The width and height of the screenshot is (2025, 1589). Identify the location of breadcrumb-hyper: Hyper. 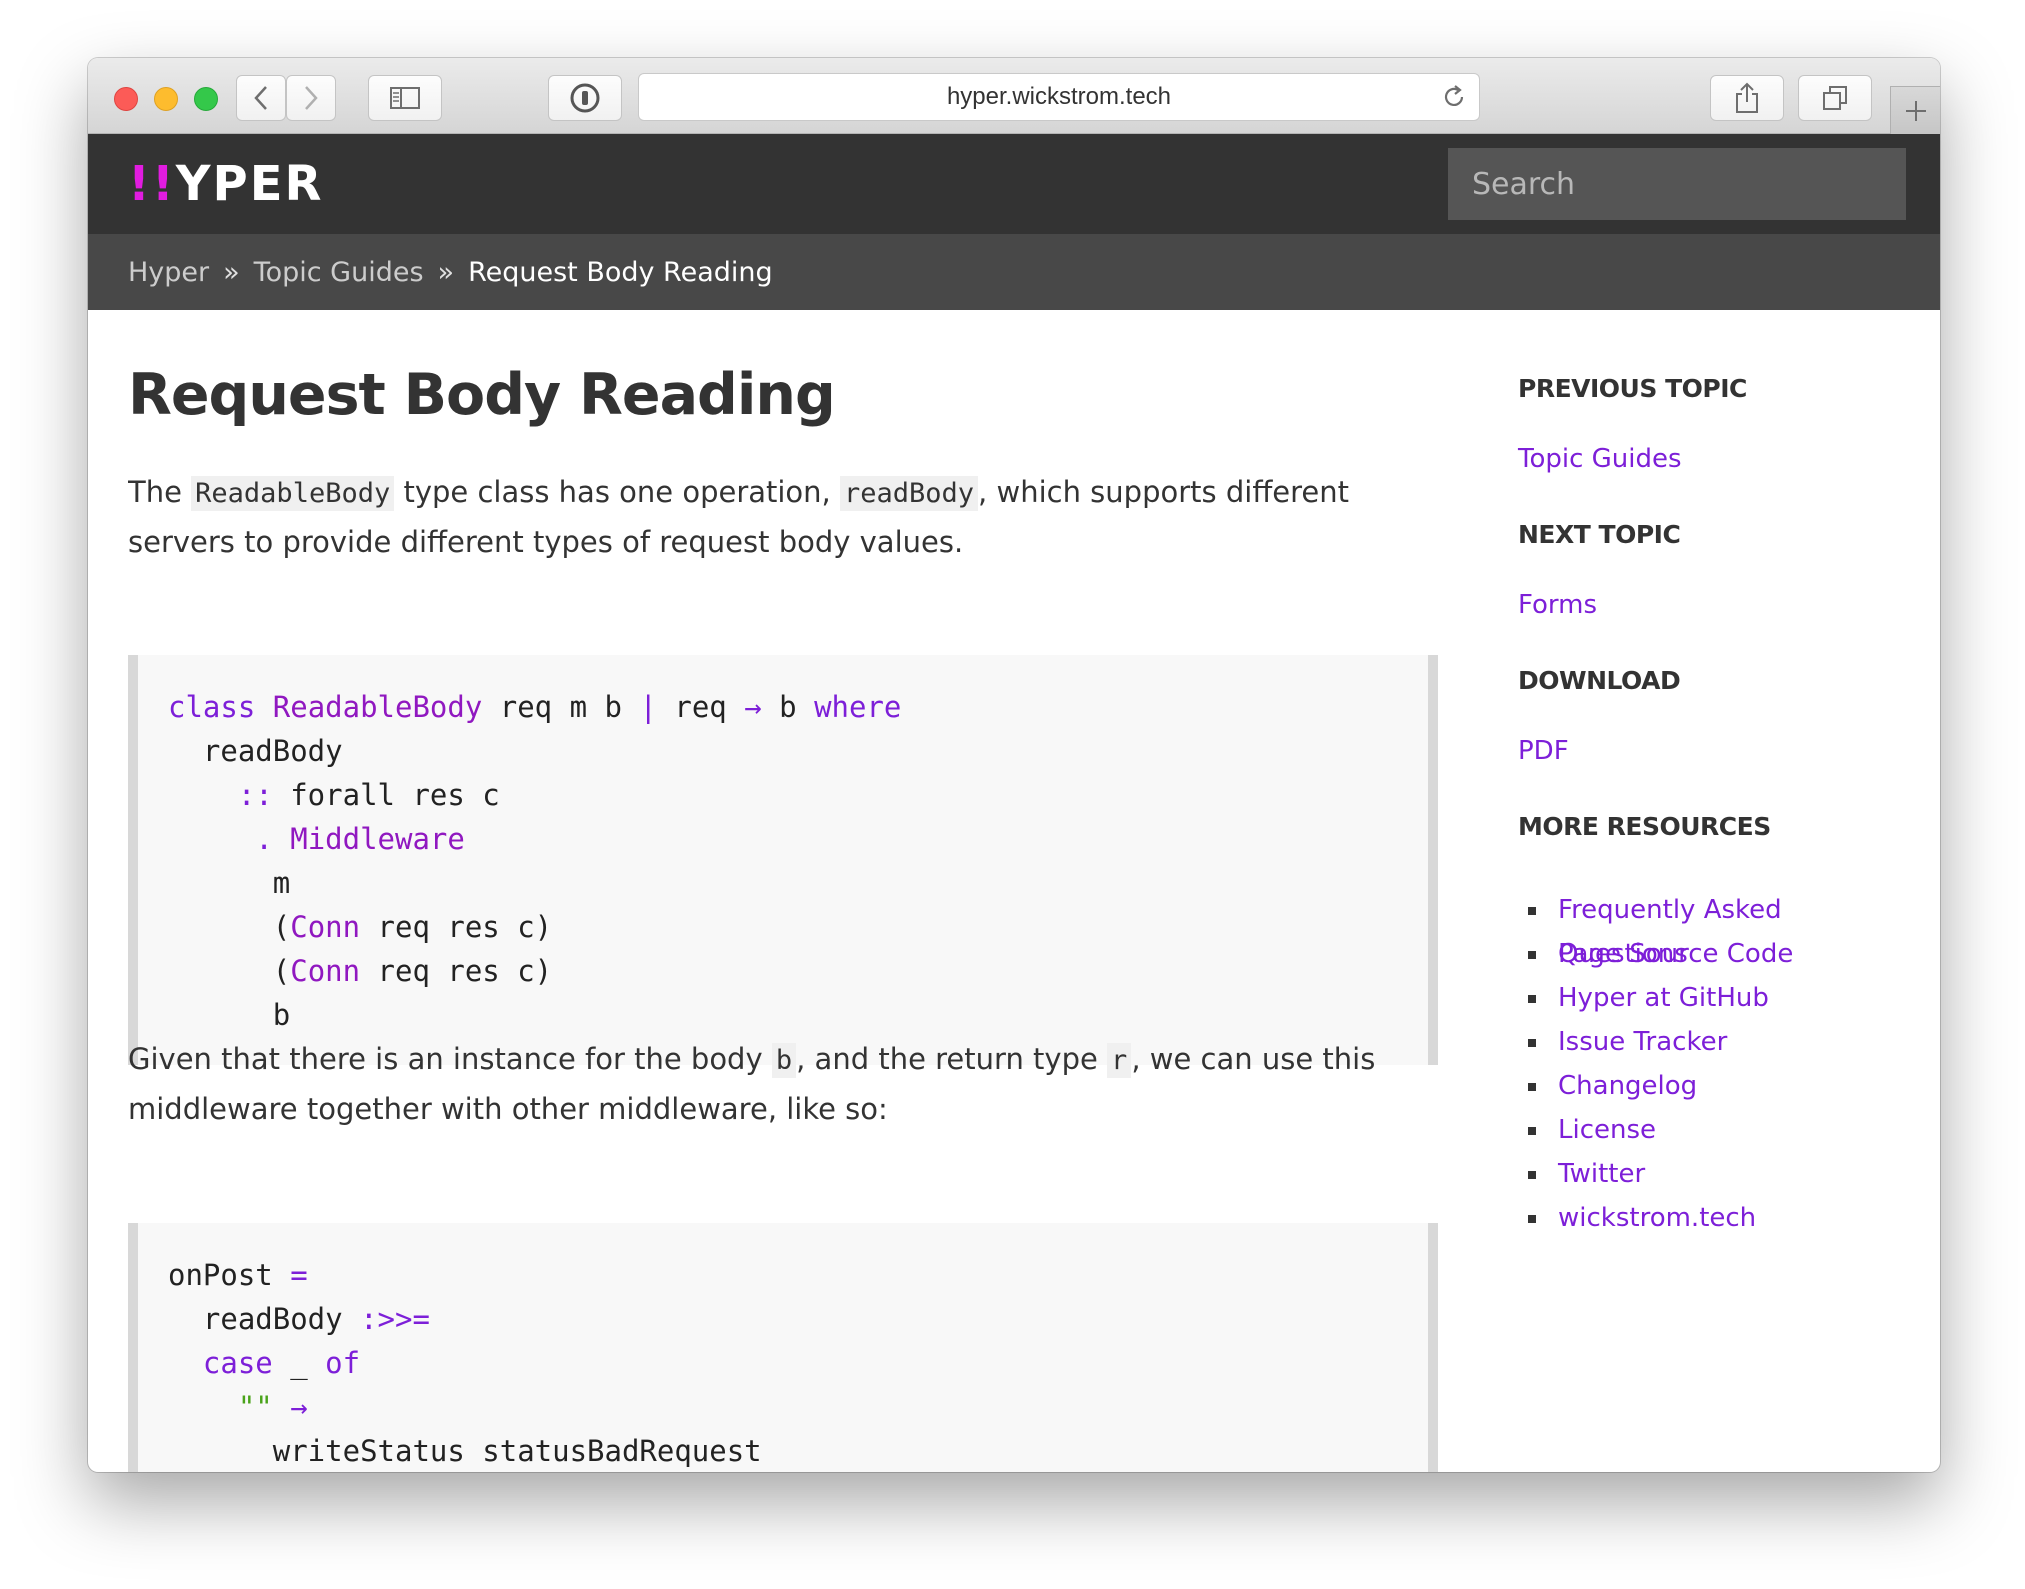
(168, 272).